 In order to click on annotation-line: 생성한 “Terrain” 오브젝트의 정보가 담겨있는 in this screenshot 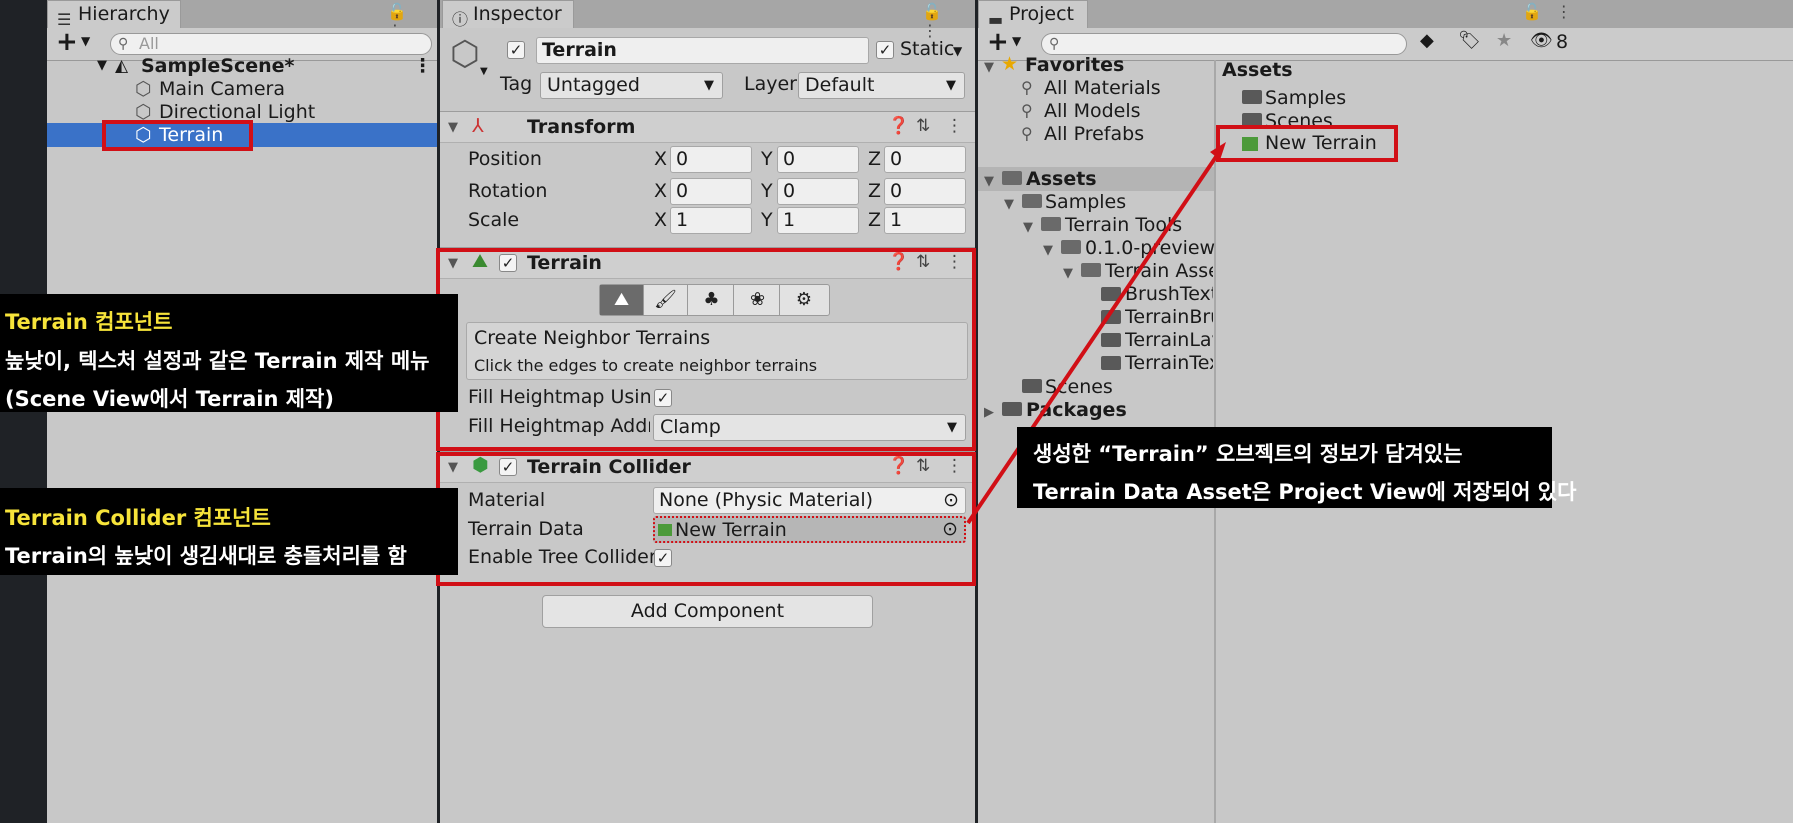, I will do `click(1248, 454)`.